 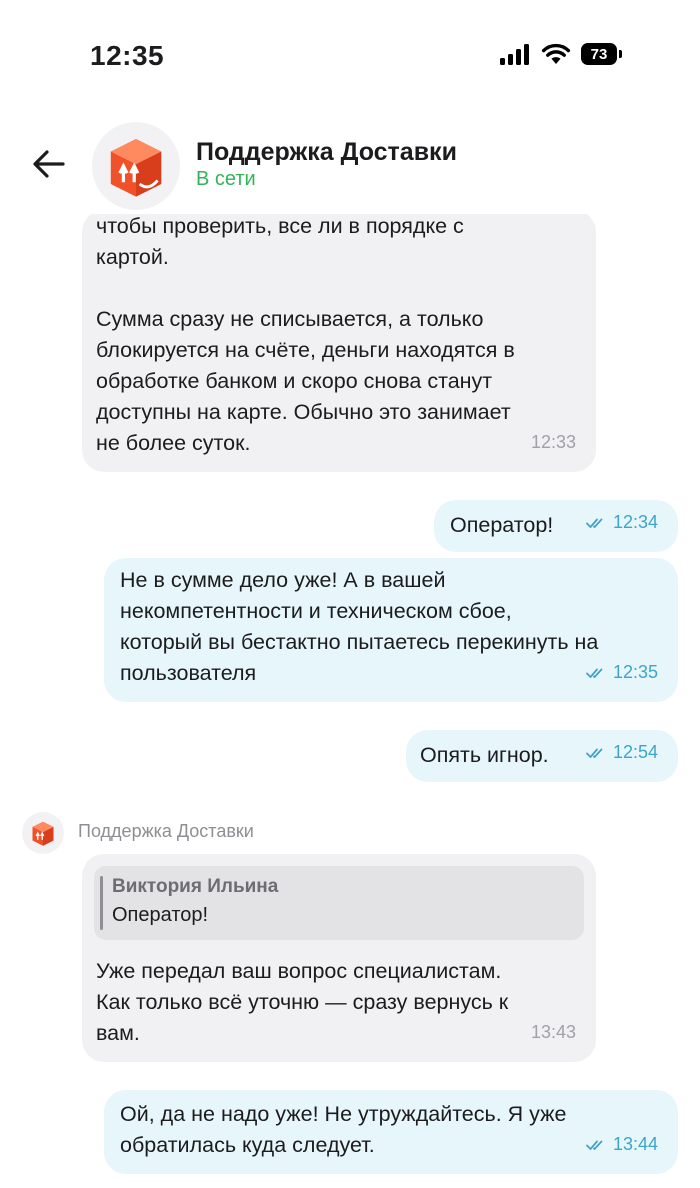 What do you see at coordinates (127, 55) in the screenshot?
I see `status-time: 12:35` at bounding box center [127, 55].